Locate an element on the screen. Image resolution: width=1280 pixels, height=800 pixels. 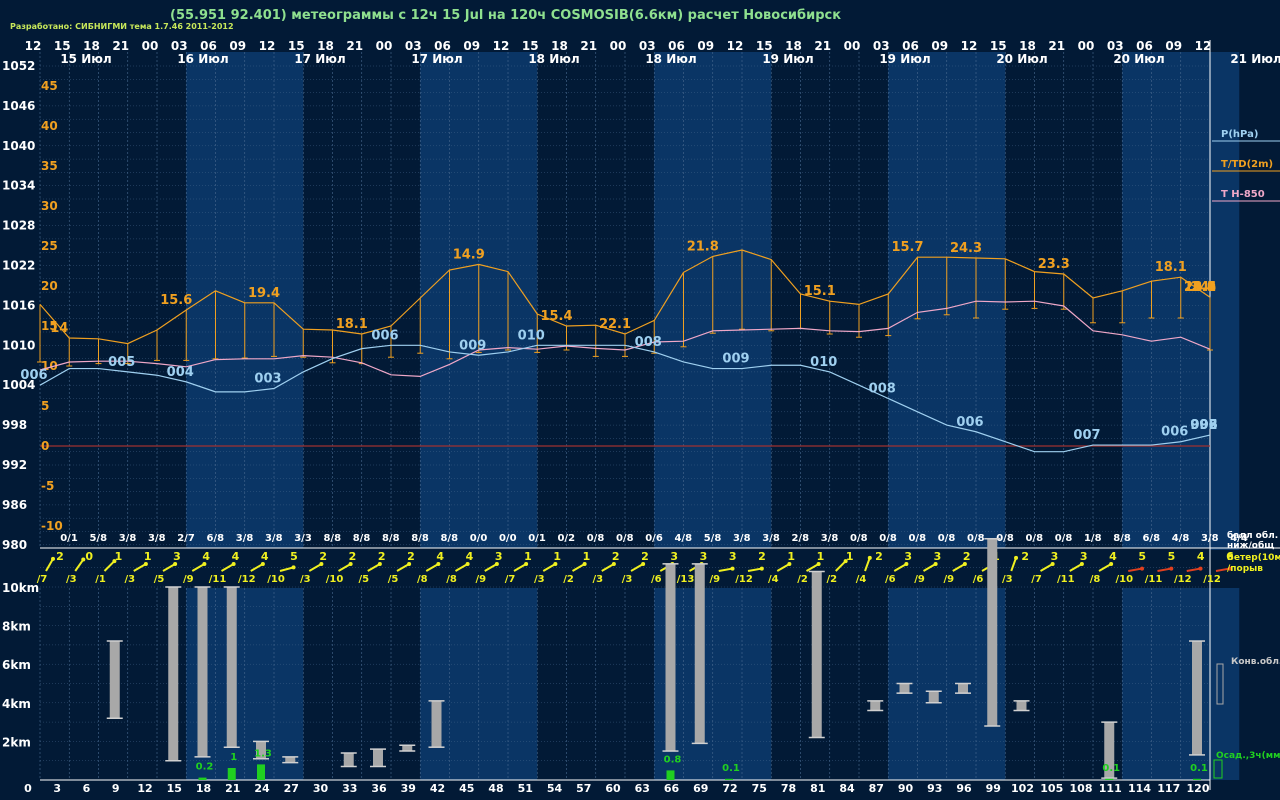
hour-tick: 84 is located at coordinates (847, 788).